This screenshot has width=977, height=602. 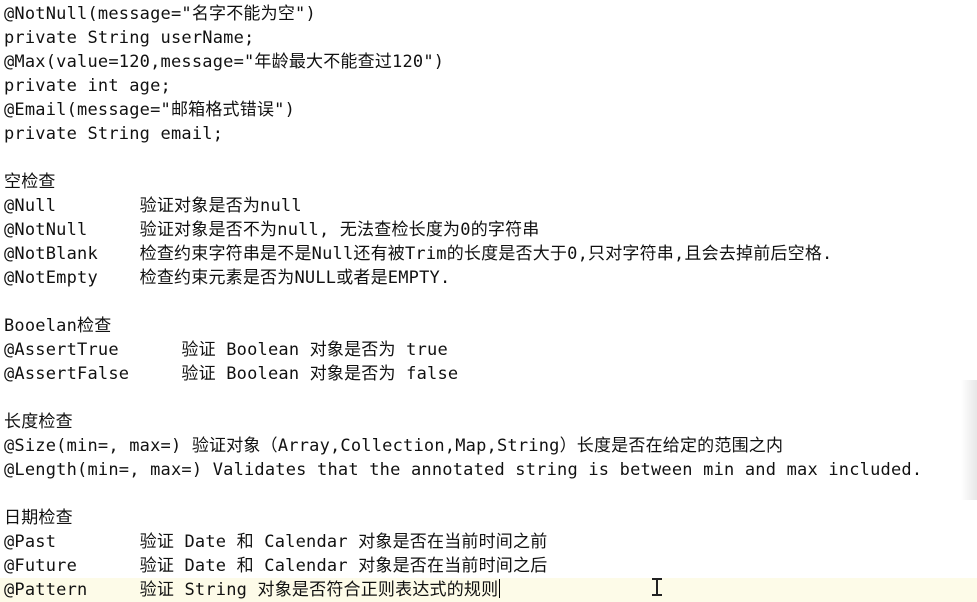 What do you see at coordinates (38, 422) in the screenshot?
I see `section-heading: 长度检查` at bounding box center [38, 422].